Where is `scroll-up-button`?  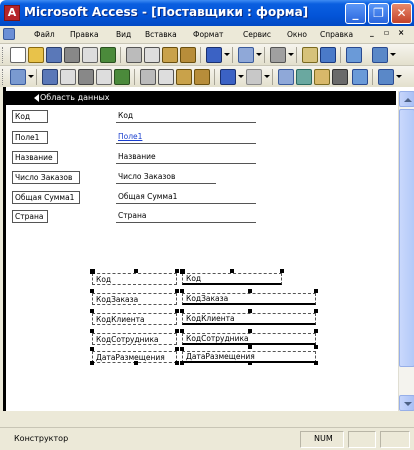
scroll-up-button is located at coordinates (406, 99).